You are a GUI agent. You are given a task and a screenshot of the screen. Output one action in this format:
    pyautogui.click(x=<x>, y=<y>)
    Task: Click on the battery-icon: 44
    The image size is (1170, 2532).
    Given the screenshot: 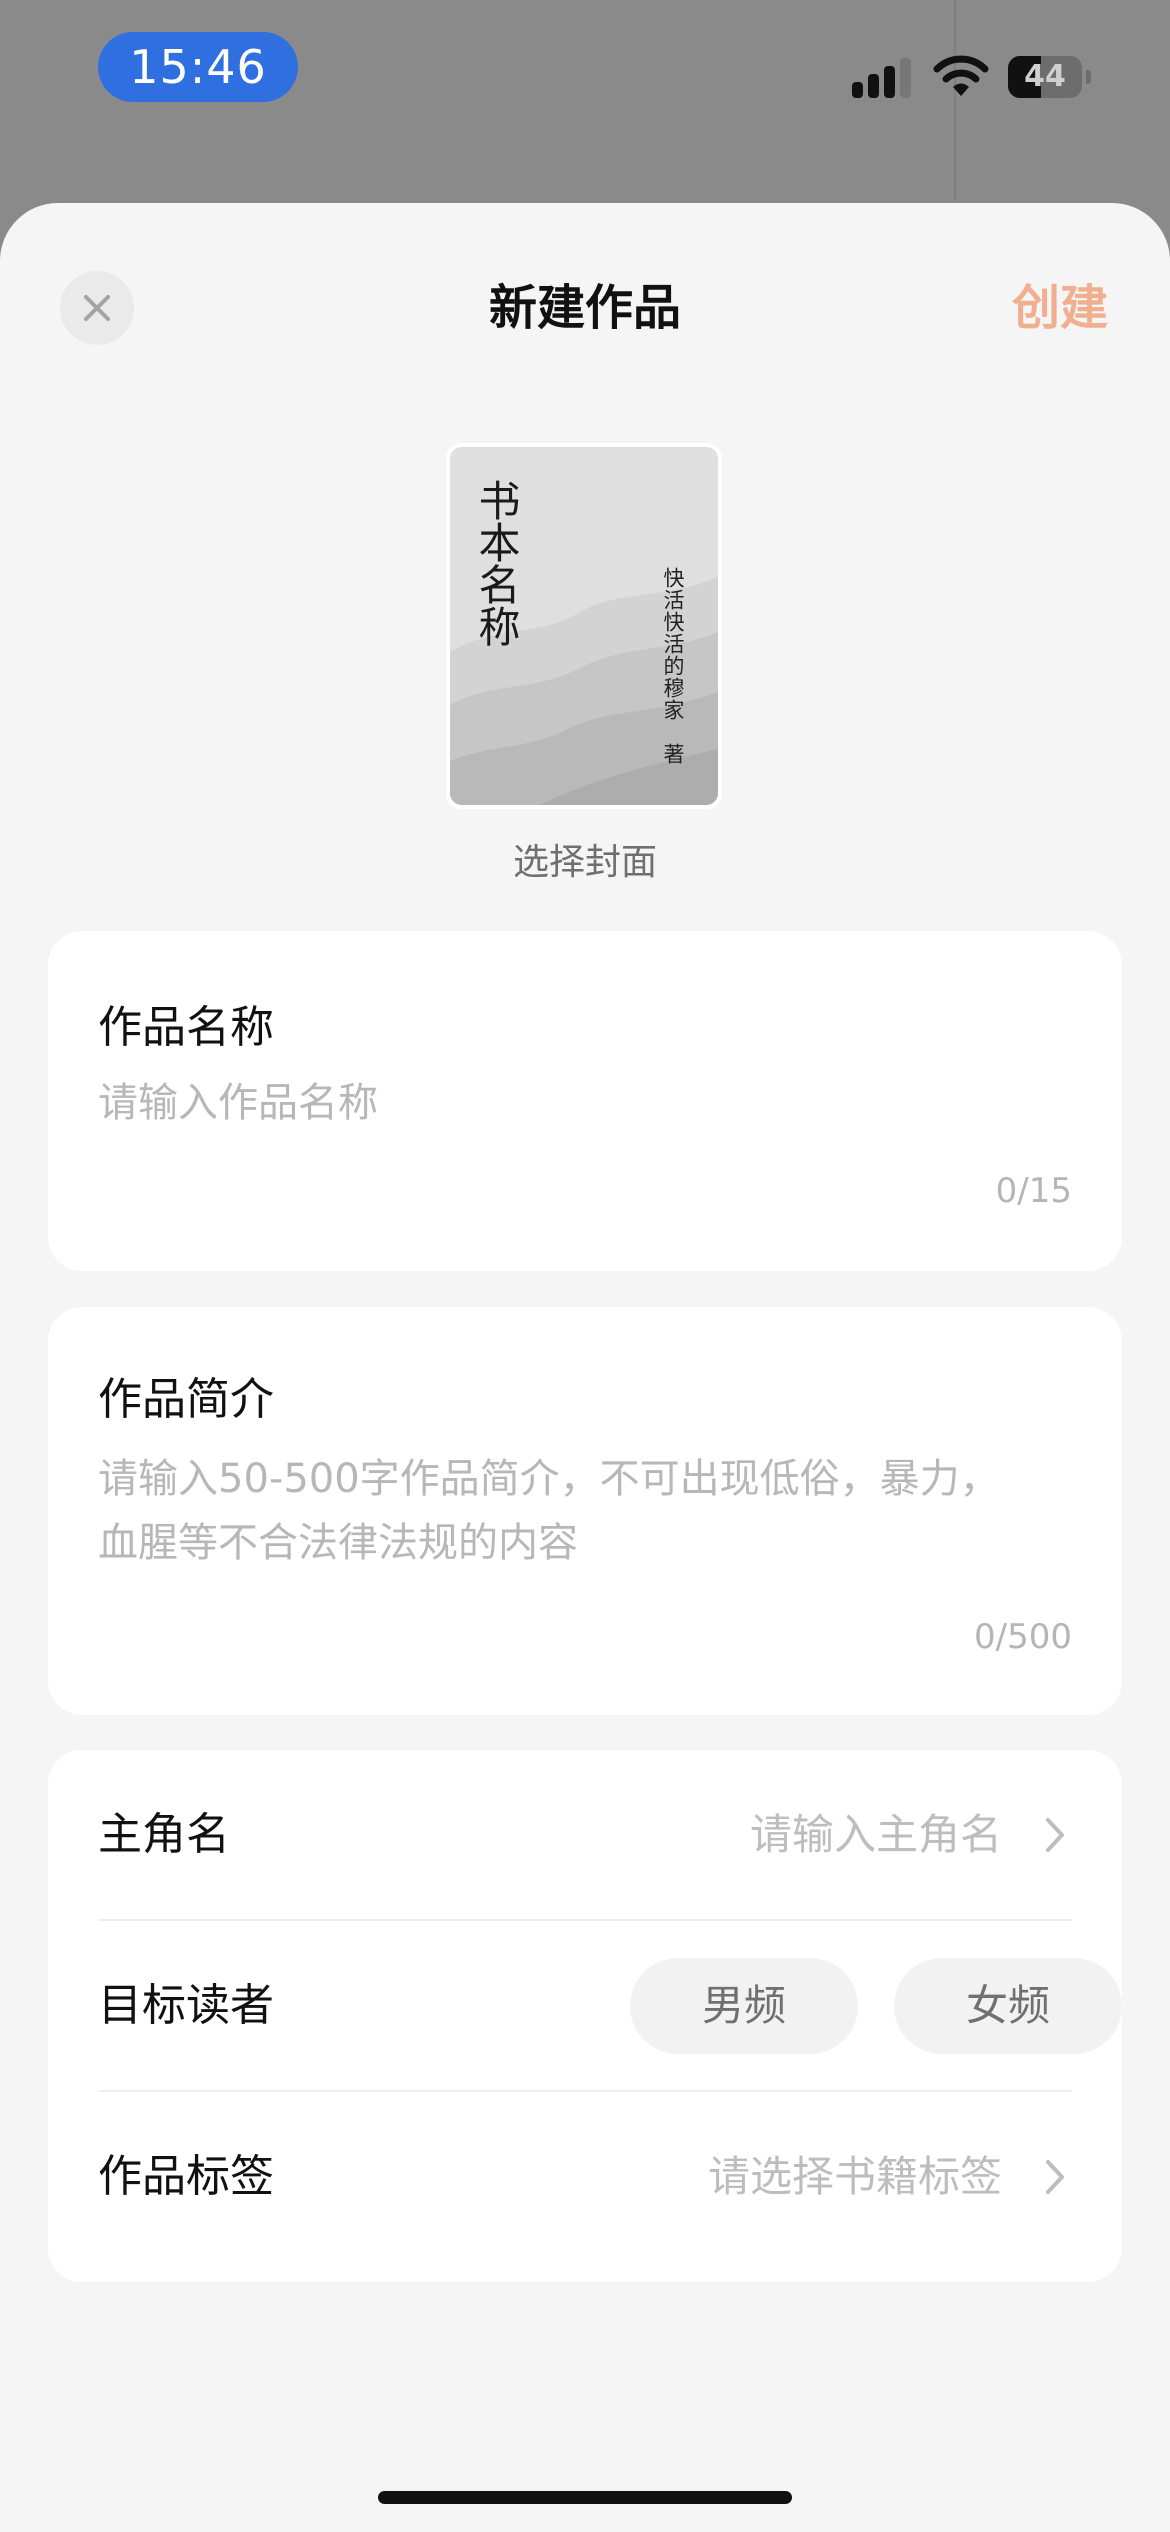 What is the action you would take?
    pyautogui.click(x=1049, y=77)
    